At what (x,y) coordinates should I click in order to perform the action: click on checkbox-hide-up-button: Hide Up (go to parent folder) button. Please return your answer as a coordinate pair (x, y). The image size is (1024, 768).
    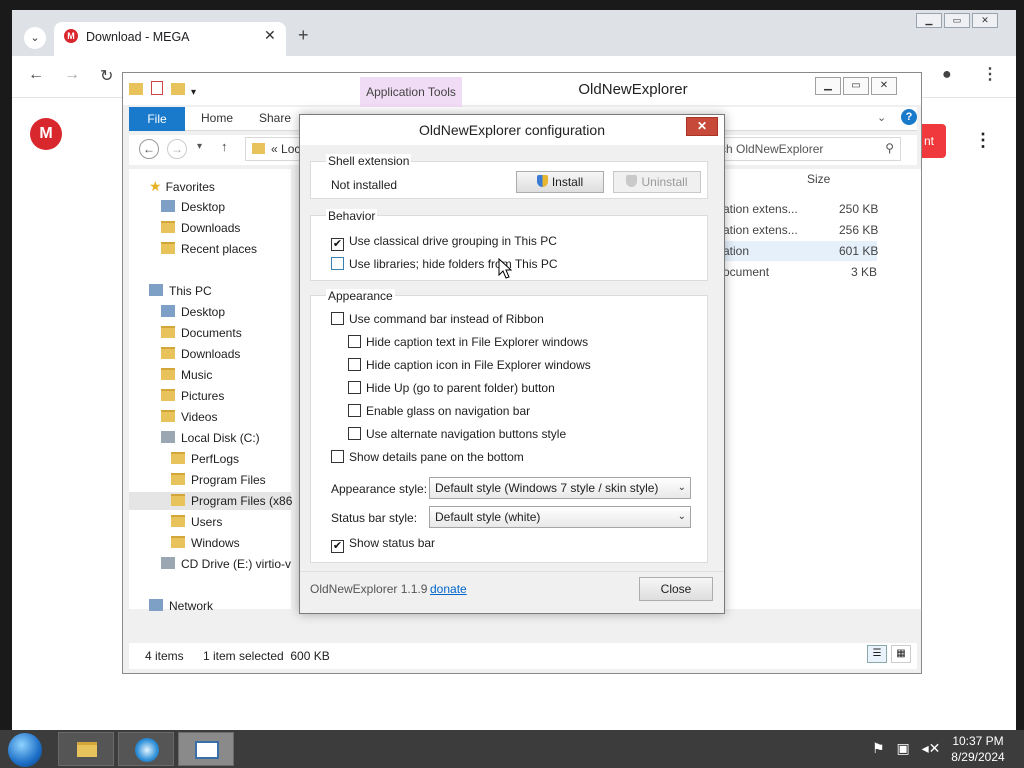
    Looking at the image, I should click on (451, 389).